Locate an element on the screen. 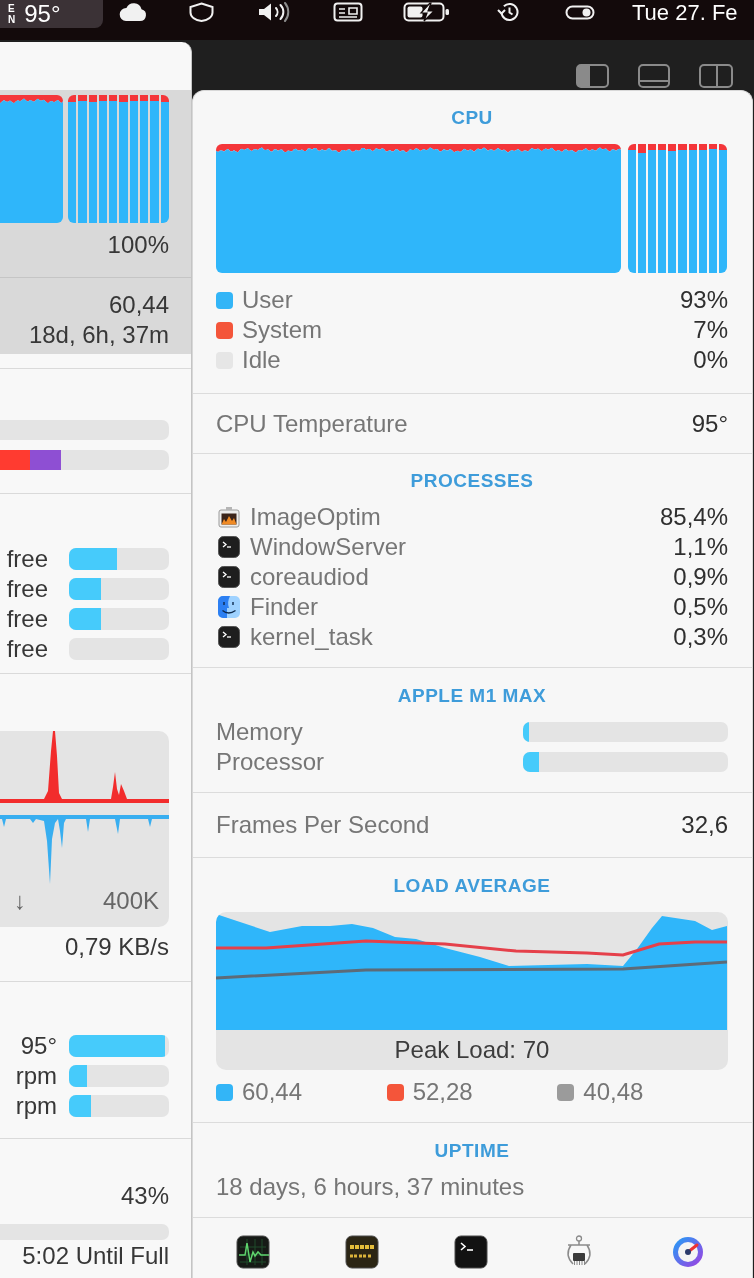 The height and width of the screenshot is (1278, 754). process-cpu-value: 0,3% is located at coordinates (700, 637).